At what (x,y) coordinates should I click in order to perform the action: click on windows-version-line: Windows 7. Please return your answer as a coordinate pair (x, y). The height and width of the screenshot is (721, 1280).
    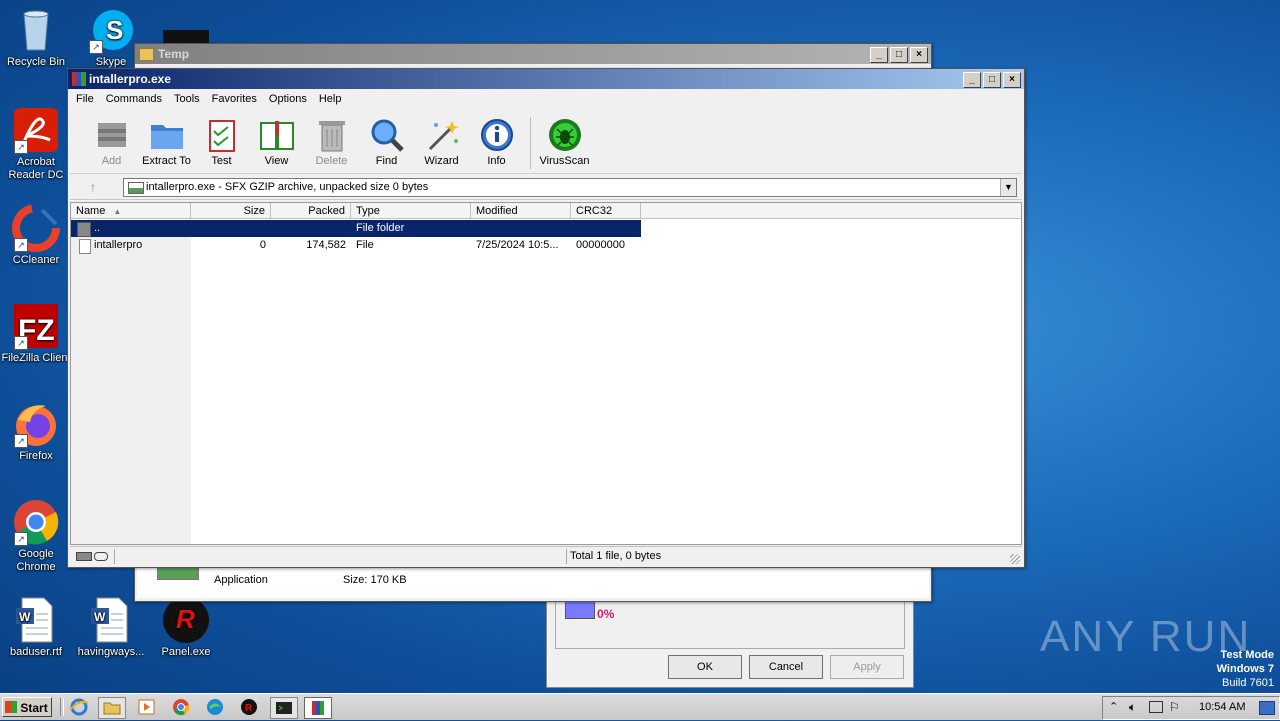
    Looking at the image, I should click on (1245, 669).